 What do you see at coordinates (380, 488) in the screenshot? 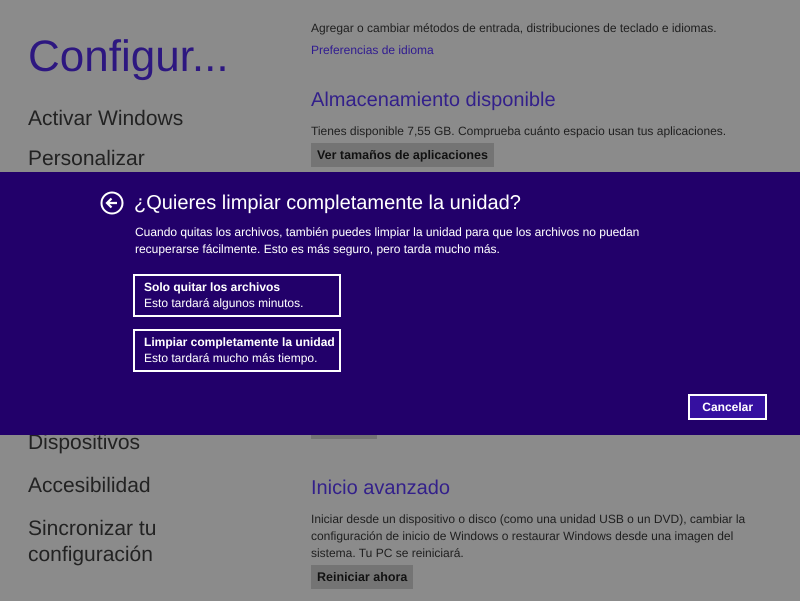
I see `section-heading: Inicio avanzado` at bounding box center [380, 488].